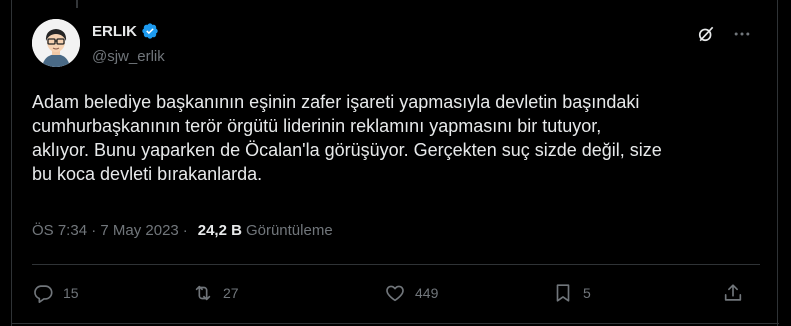 This screenshot has width=791, height=326. What do you see at coordinates (219, 230) in the screenshot?
I see `views-count: 24,2 B` at bounding box center [219, 230].